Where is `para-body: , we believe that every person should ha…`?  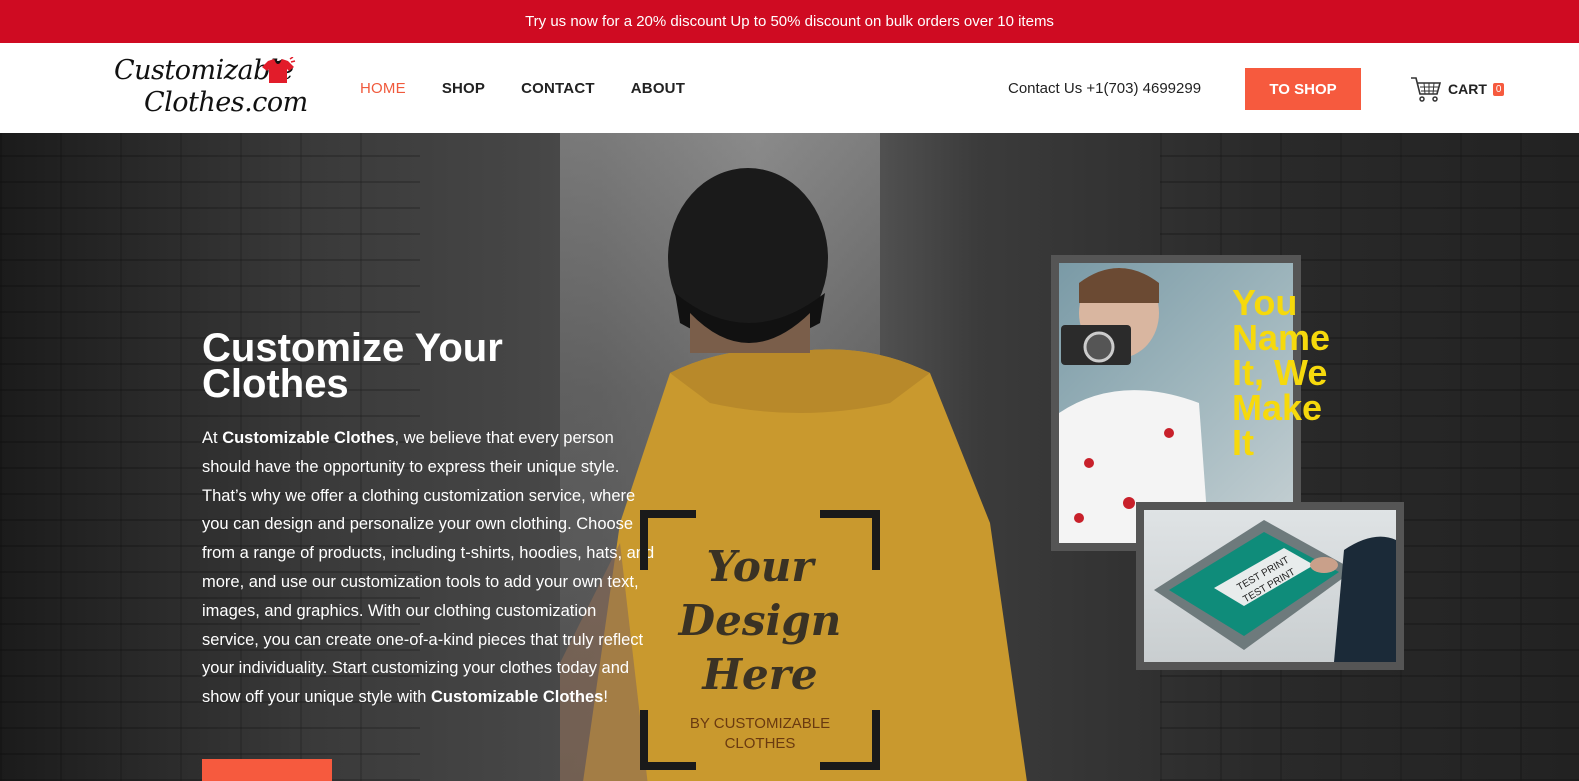
para-body: , we believe that every person should ha… is located at coordinates (428, 568).